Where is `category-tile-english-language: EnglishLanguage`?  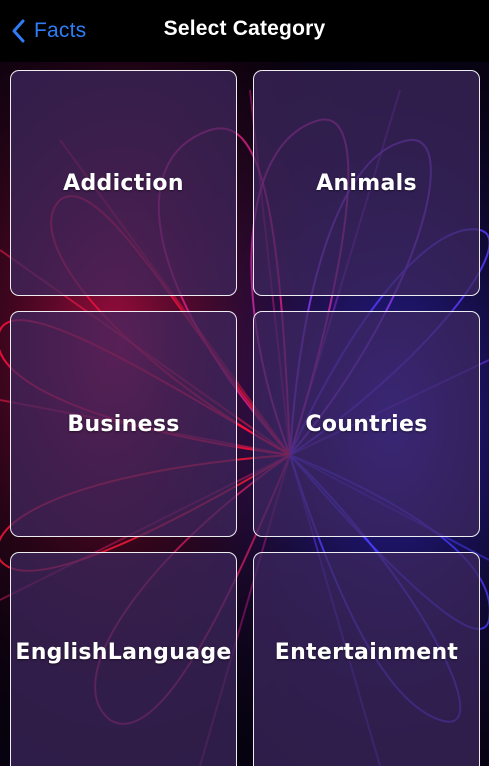
category-tile-english-language: EnglishLanguage is located at coordinates (123, 659).